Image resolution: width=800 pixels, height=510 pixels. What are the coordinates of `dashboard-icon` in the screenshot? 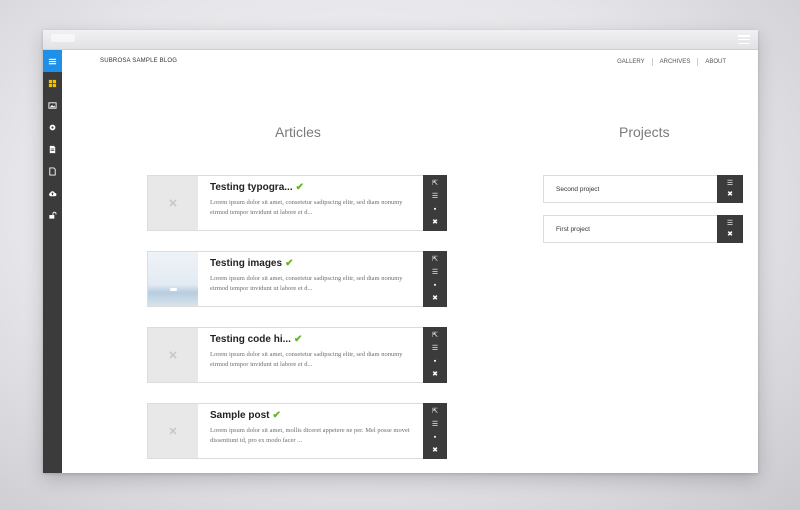 It's located at (52, 83).